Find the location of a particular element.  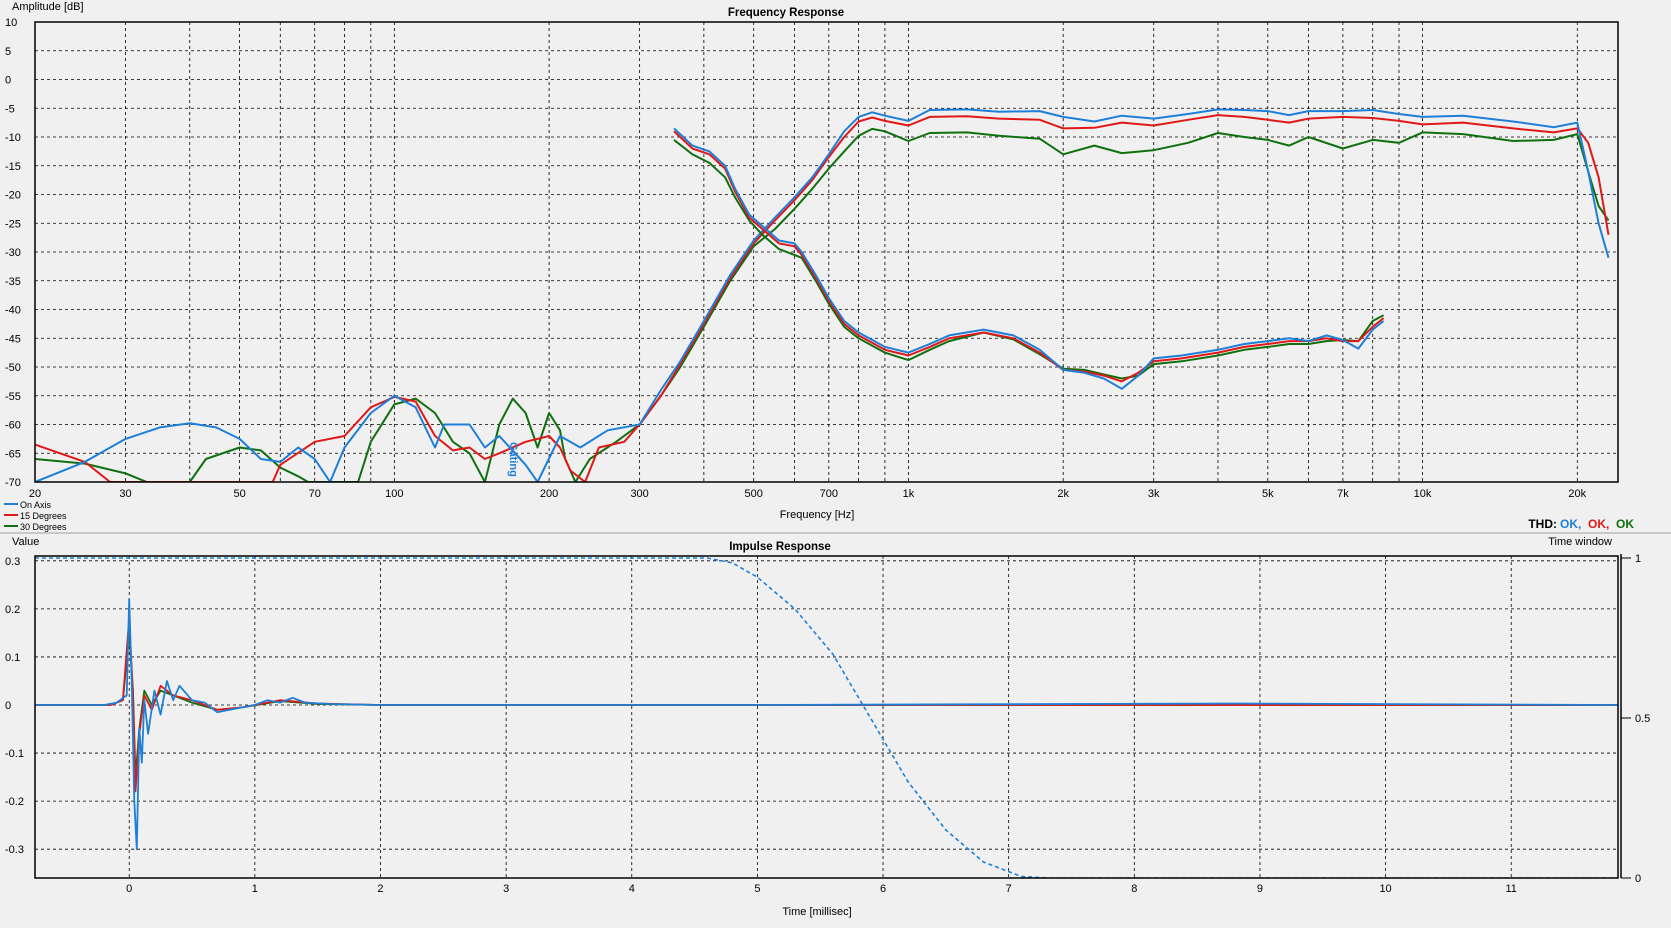

fr-y-tick-label: -10 is located at coordinates (13, 138).